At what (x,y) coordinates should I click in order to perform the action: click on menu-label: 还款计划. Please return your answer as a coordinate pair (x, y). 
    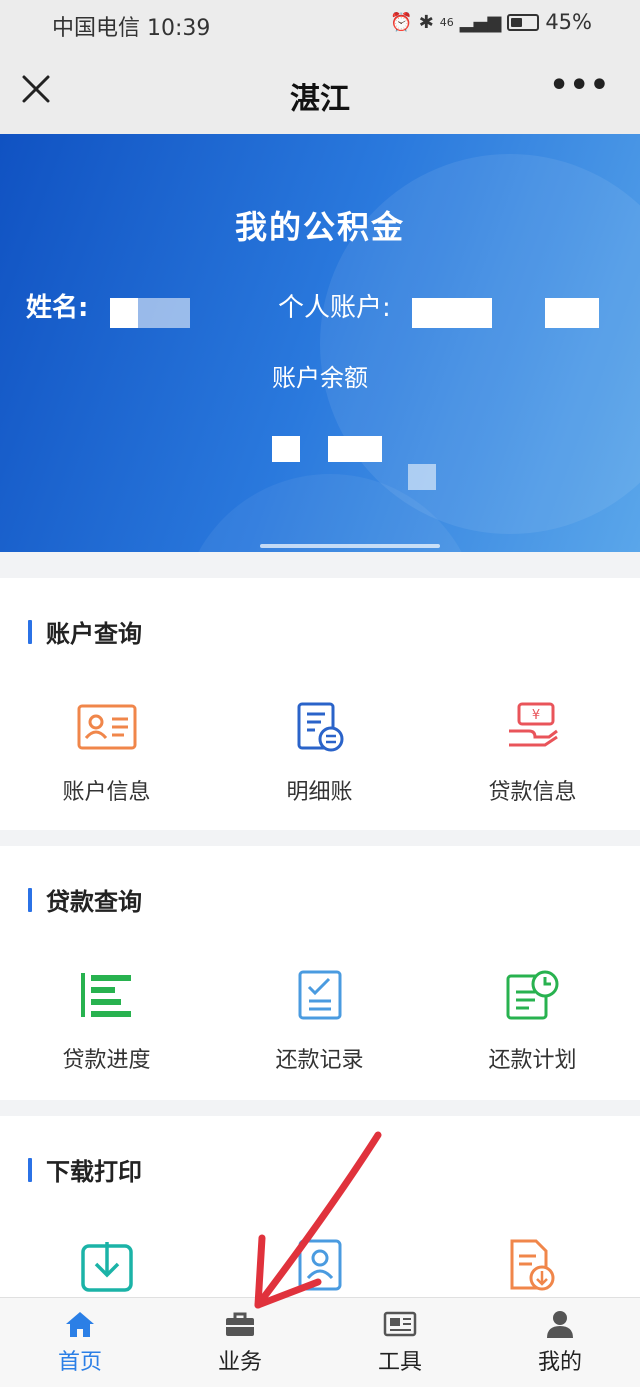
    Looking at the image, I should click on (532, 1060).